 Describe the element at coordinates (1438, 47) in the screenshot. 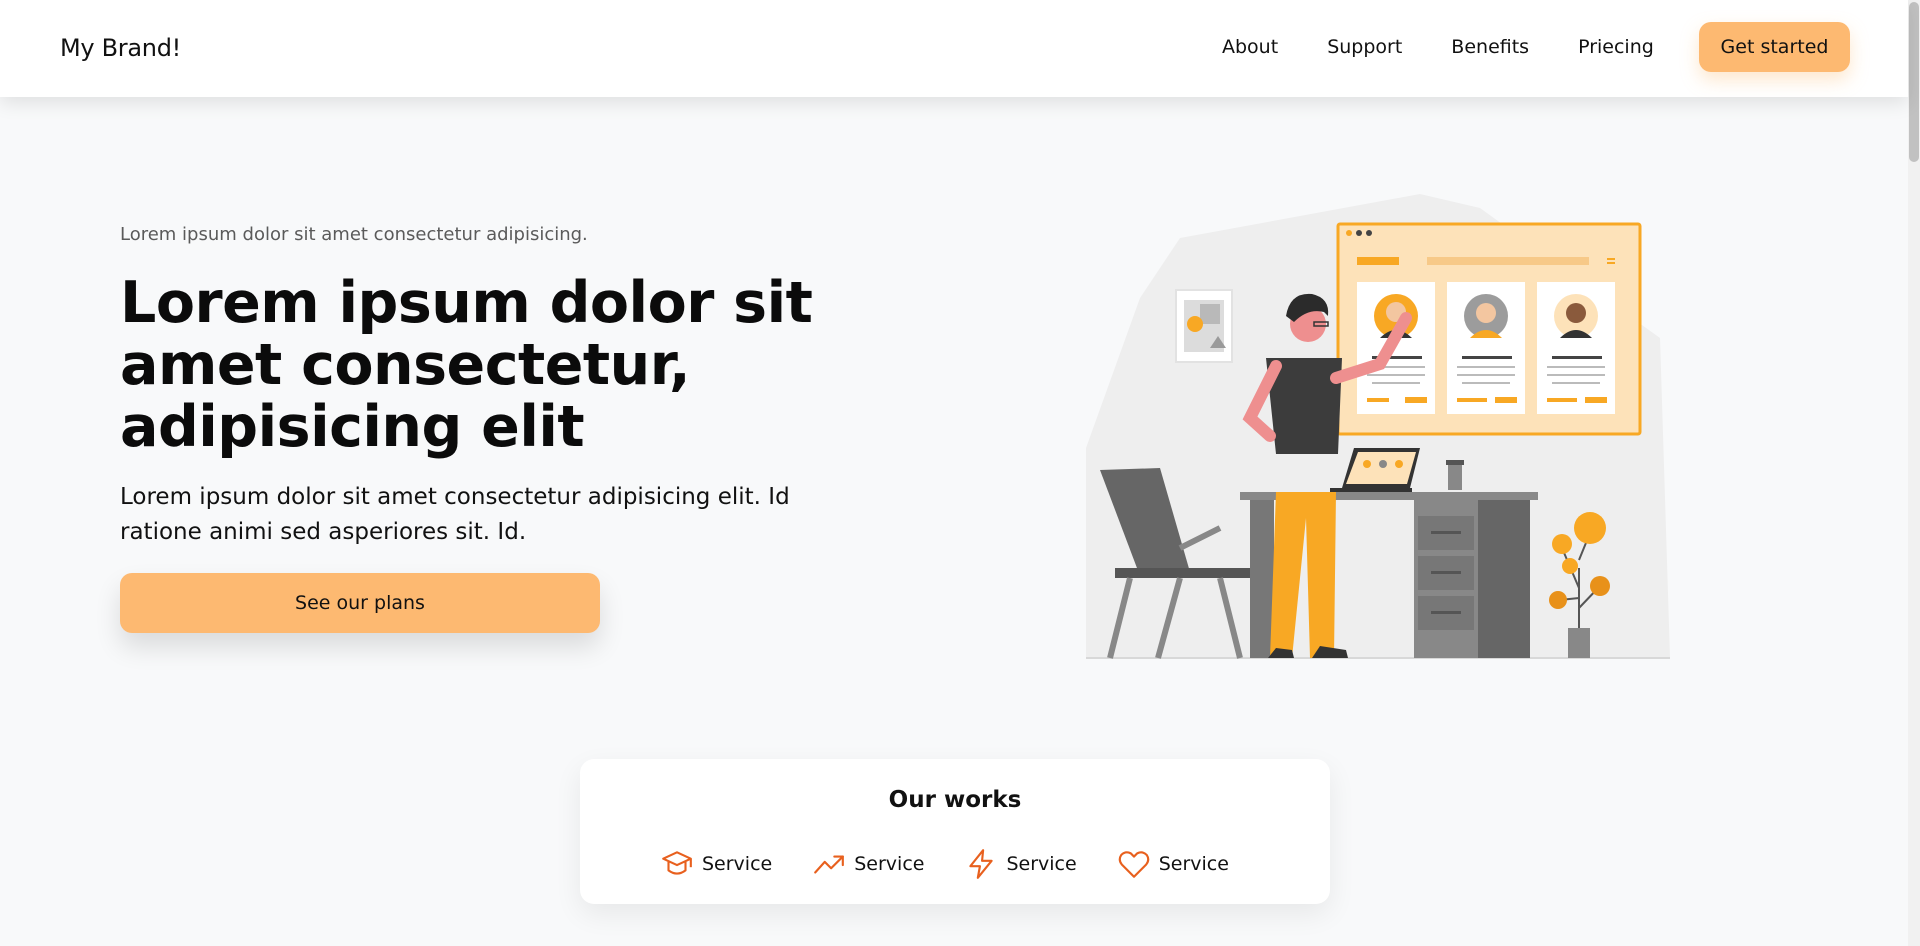

I see `main-nav: About Support Benefits Priecing` at that location.